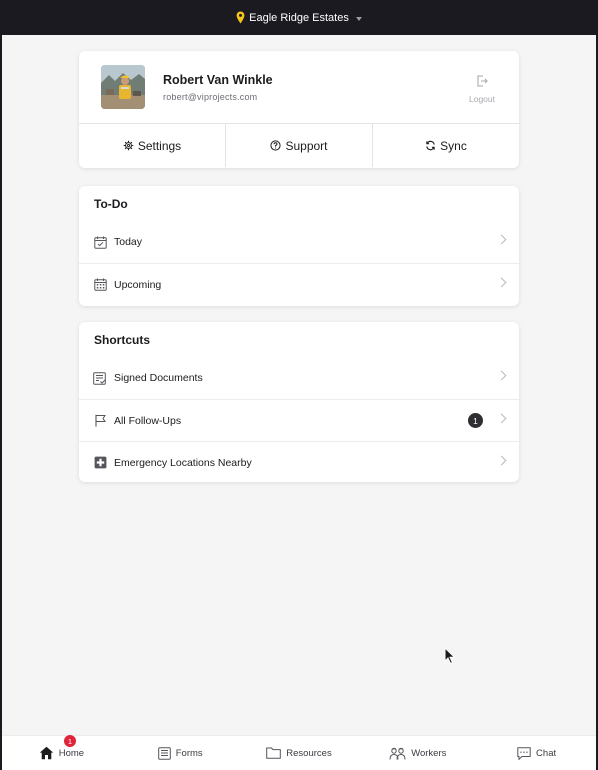  I want to click on shortcuts-title: Shortcuts, so click(122, 340).